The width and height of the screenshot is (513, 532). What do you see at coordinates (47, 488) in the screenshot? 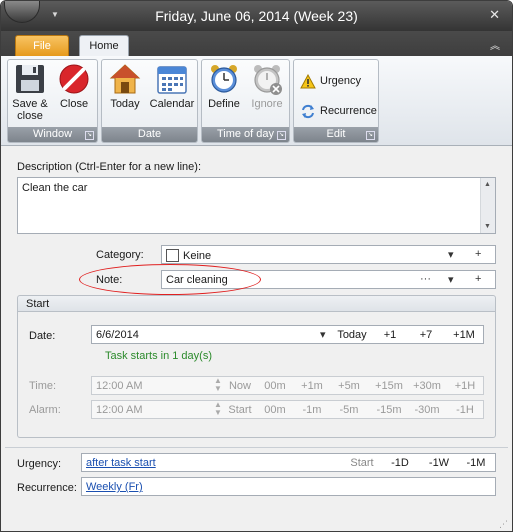
I see `recurrence-label: Recurrence:` at bounding box center [47, 488].